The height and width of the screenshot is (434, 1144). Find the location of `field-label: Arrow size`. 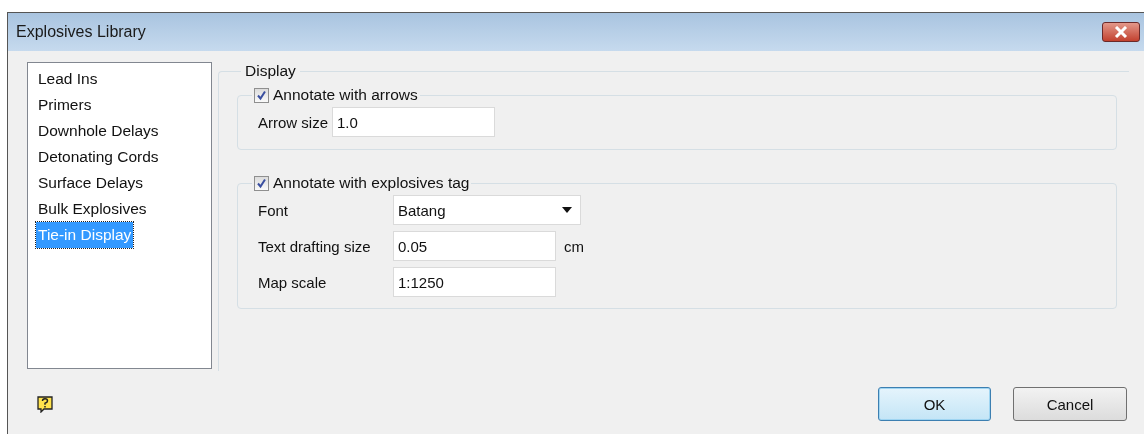

field-label: Arrow size is located at coordinates (293, 122).